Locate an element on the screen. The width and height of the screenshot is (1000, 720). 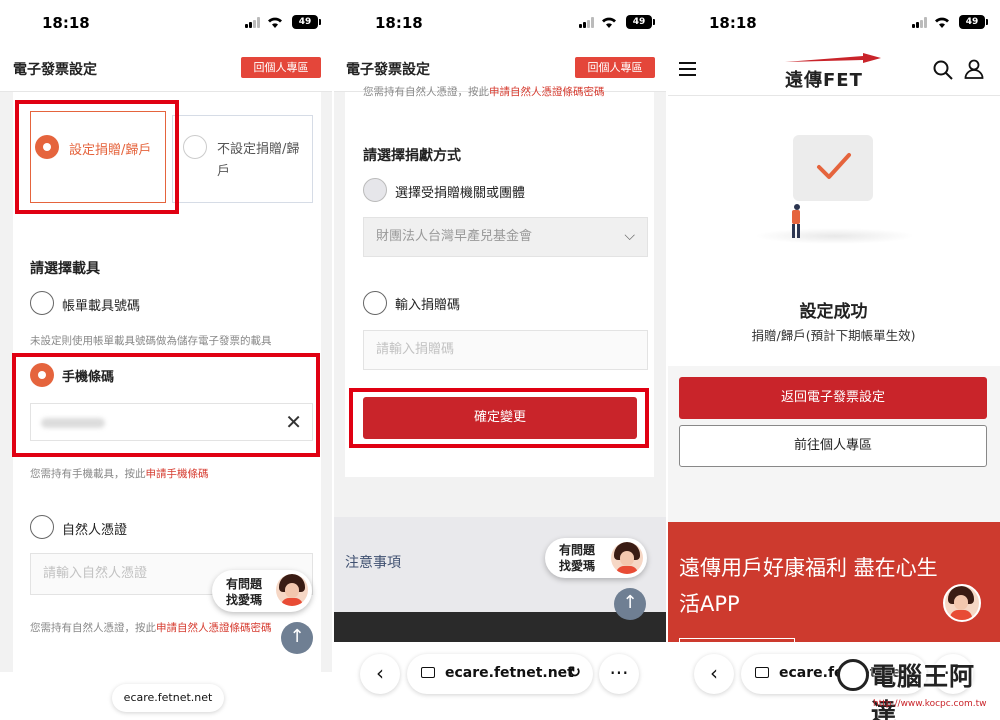
top-note-text: 您需持有自然人憑證，按此 is located at coordinates (426, 92).